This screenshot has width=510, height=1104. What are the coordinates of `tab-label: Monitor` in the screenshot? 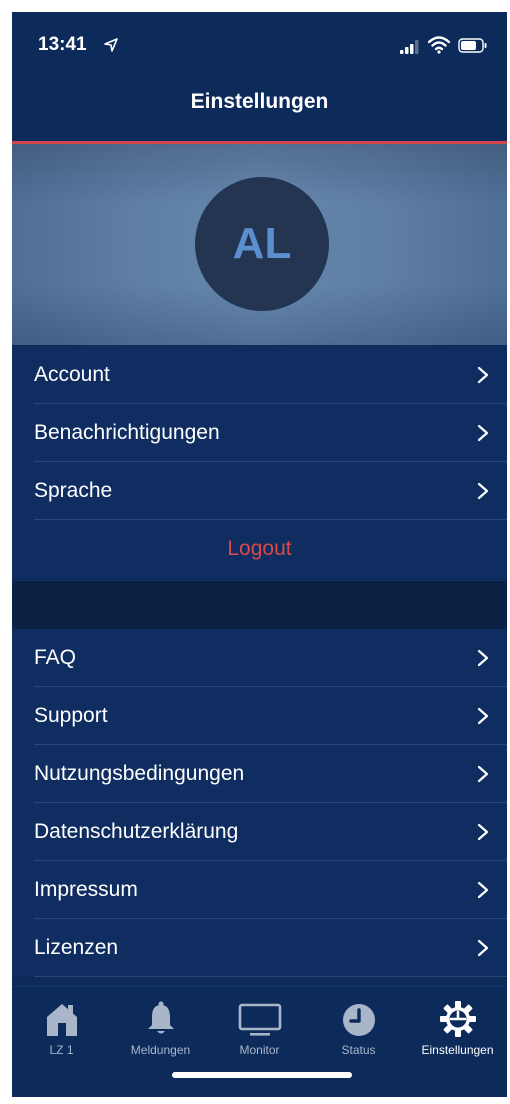 It's located at (259, 1050).